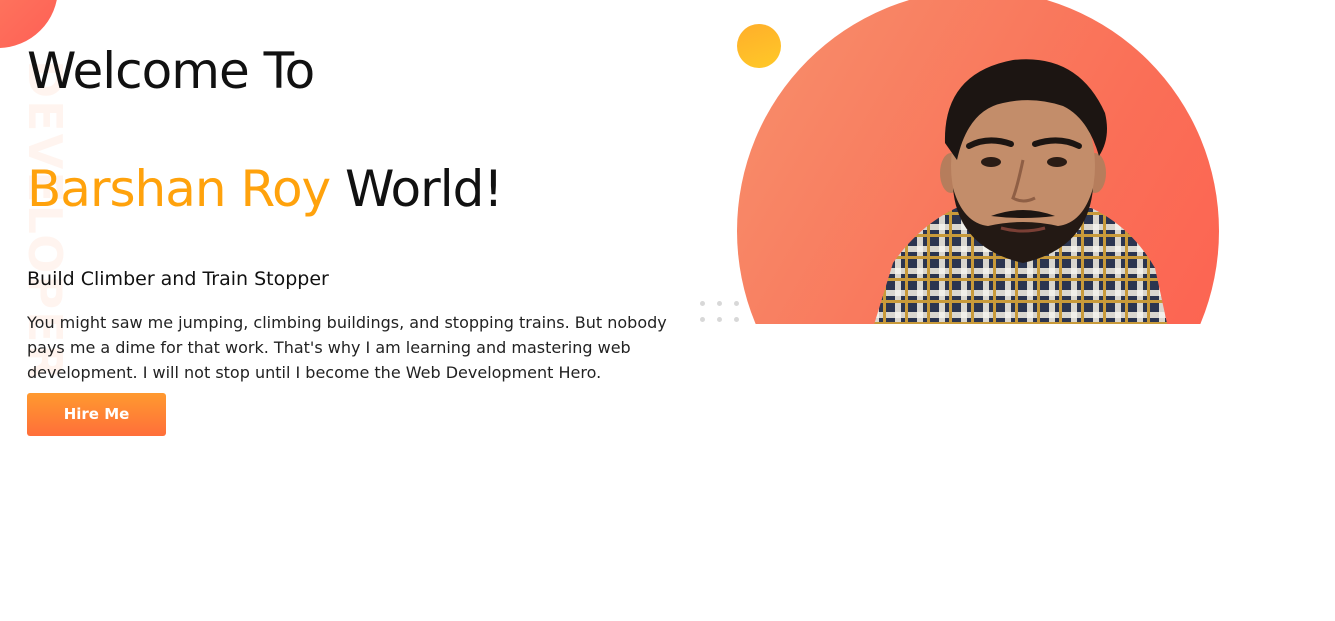 The image size is (1335, 621). I want to click on hero-subtitle: Build Climber and Train Stopper, so click(178, 279).